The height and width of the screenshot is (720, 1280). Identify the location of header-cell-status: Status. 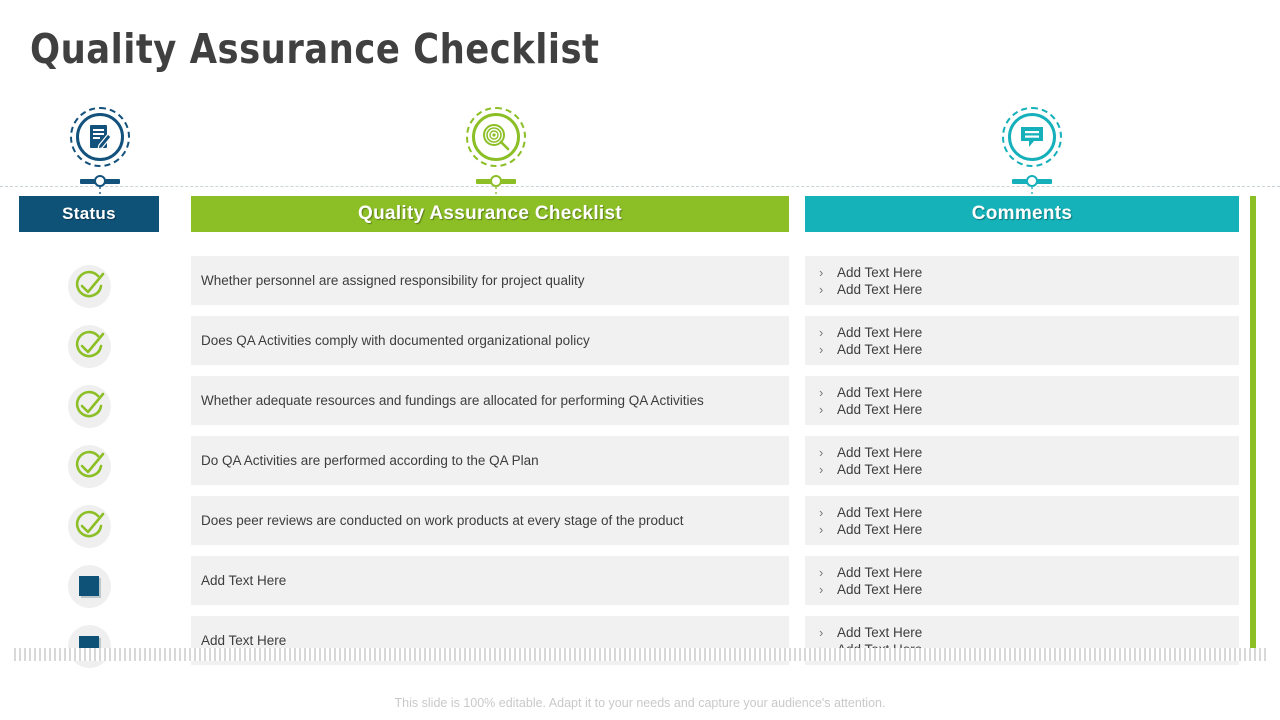
(90, 214).